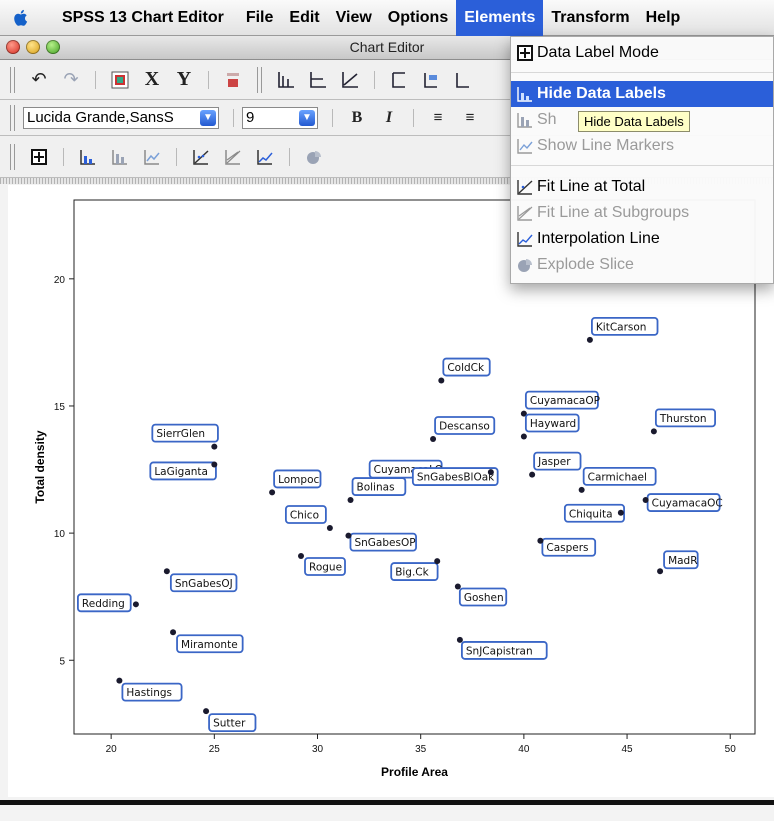 This screenshot has width=774, height=821. I want to click on menu-item-fit-line-total: Fit Line at Total, so click(642, 187).